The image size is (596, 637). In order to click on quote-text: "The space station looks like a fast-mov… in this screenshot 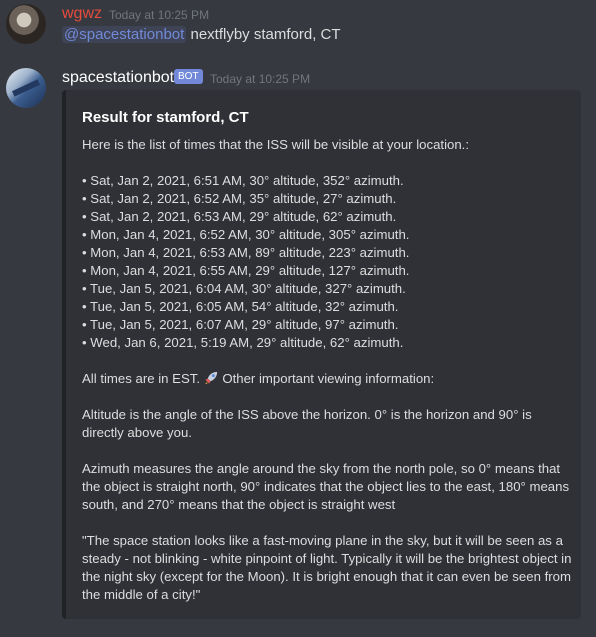, I will do `click(327, 567)`.